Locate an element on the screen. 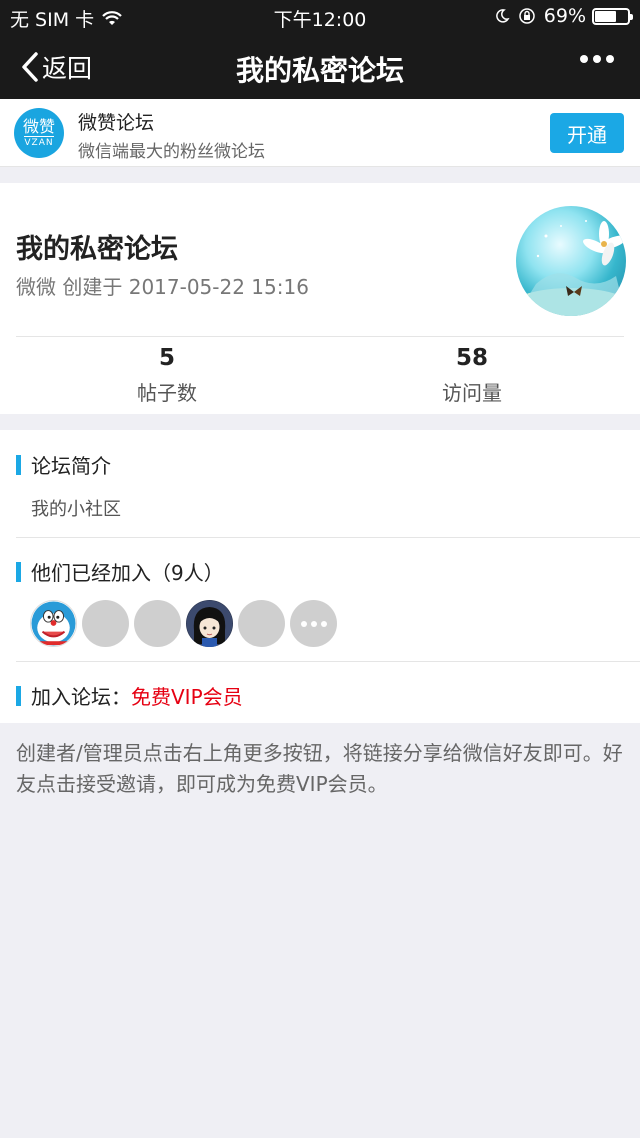 This screenshot has width=640, height=1138. member-avatars is located at coordinates (183, 623).